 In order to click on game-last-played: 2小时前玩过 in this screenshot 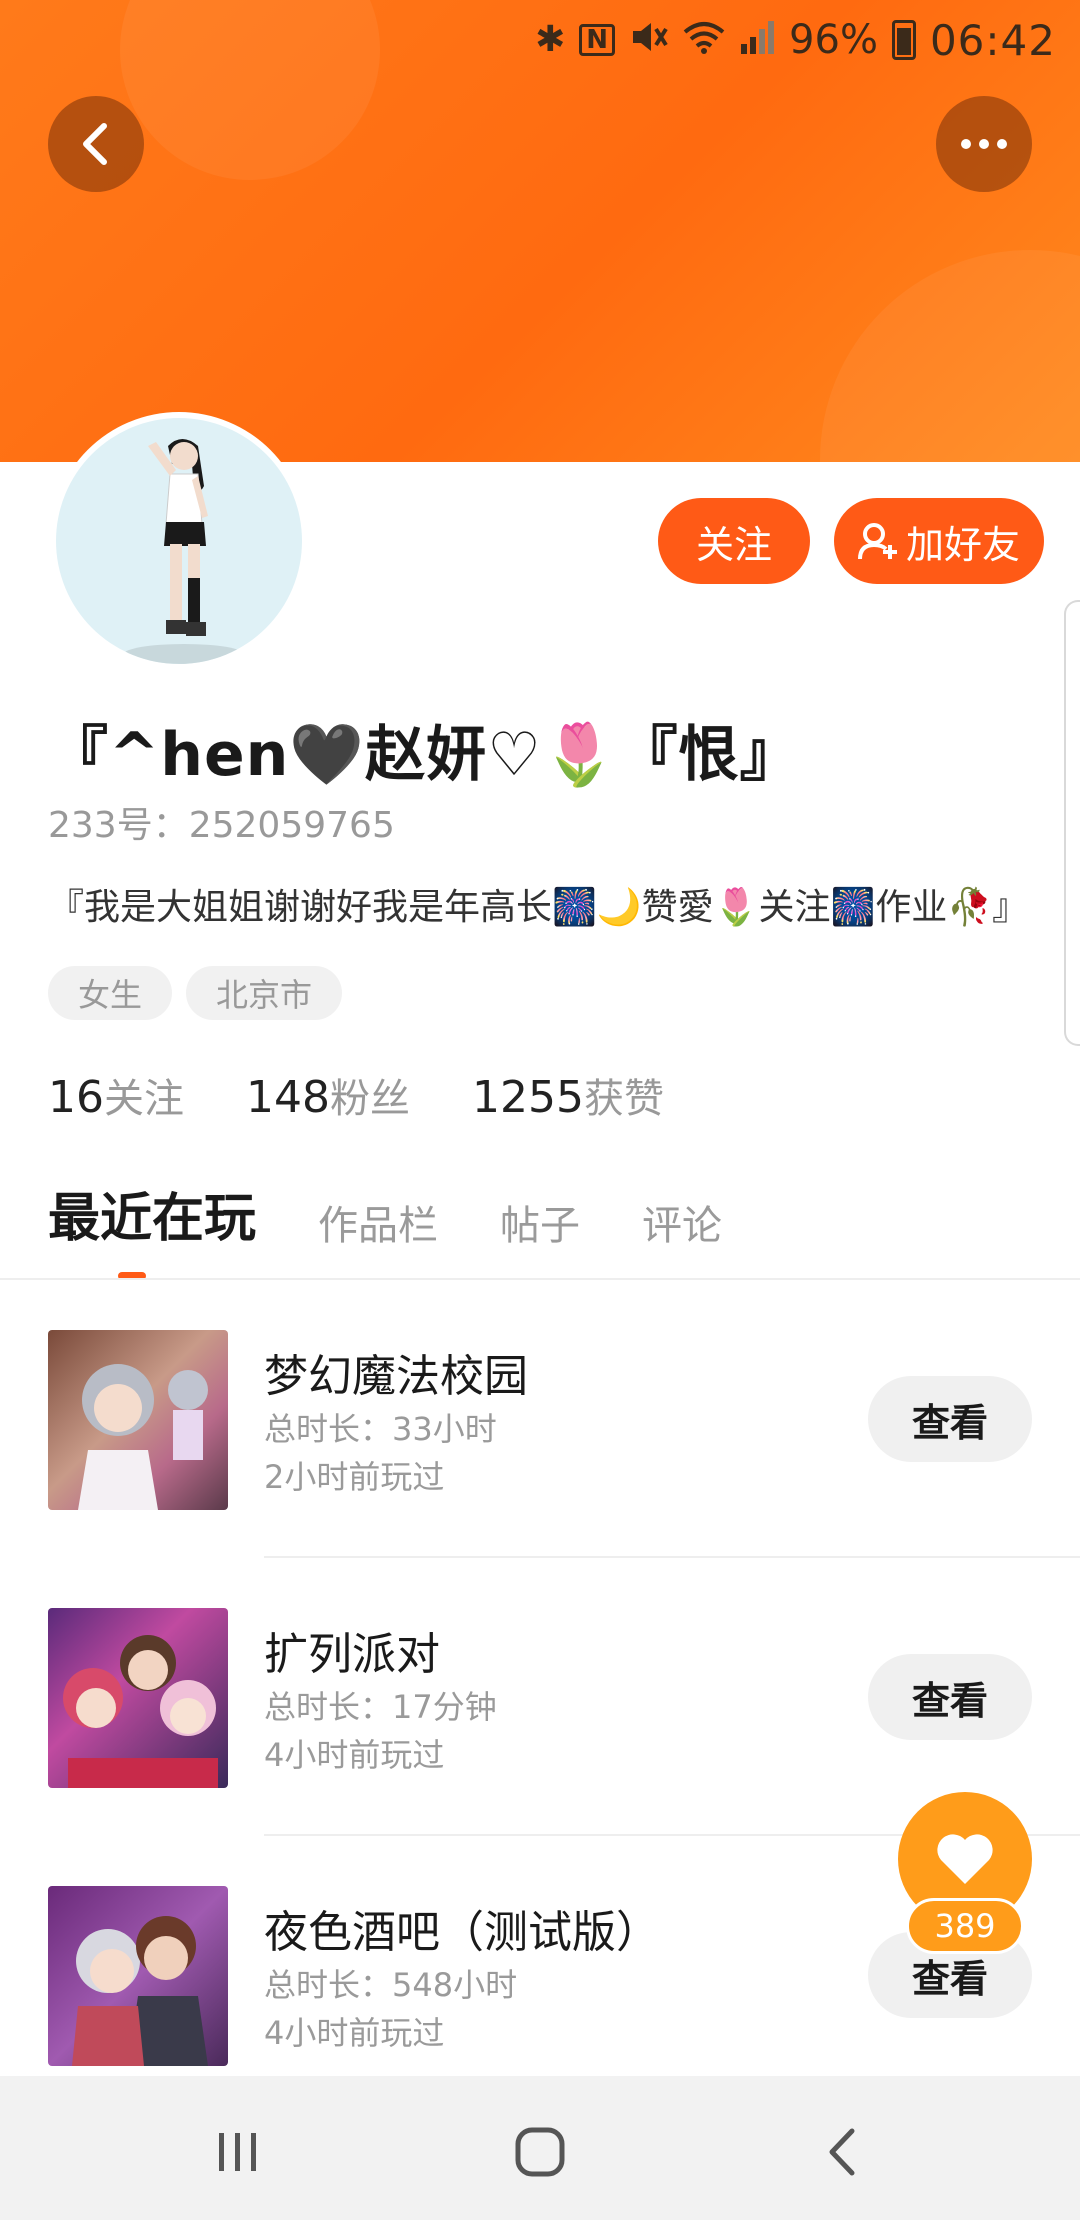, I will do `click(354, 1477)`.